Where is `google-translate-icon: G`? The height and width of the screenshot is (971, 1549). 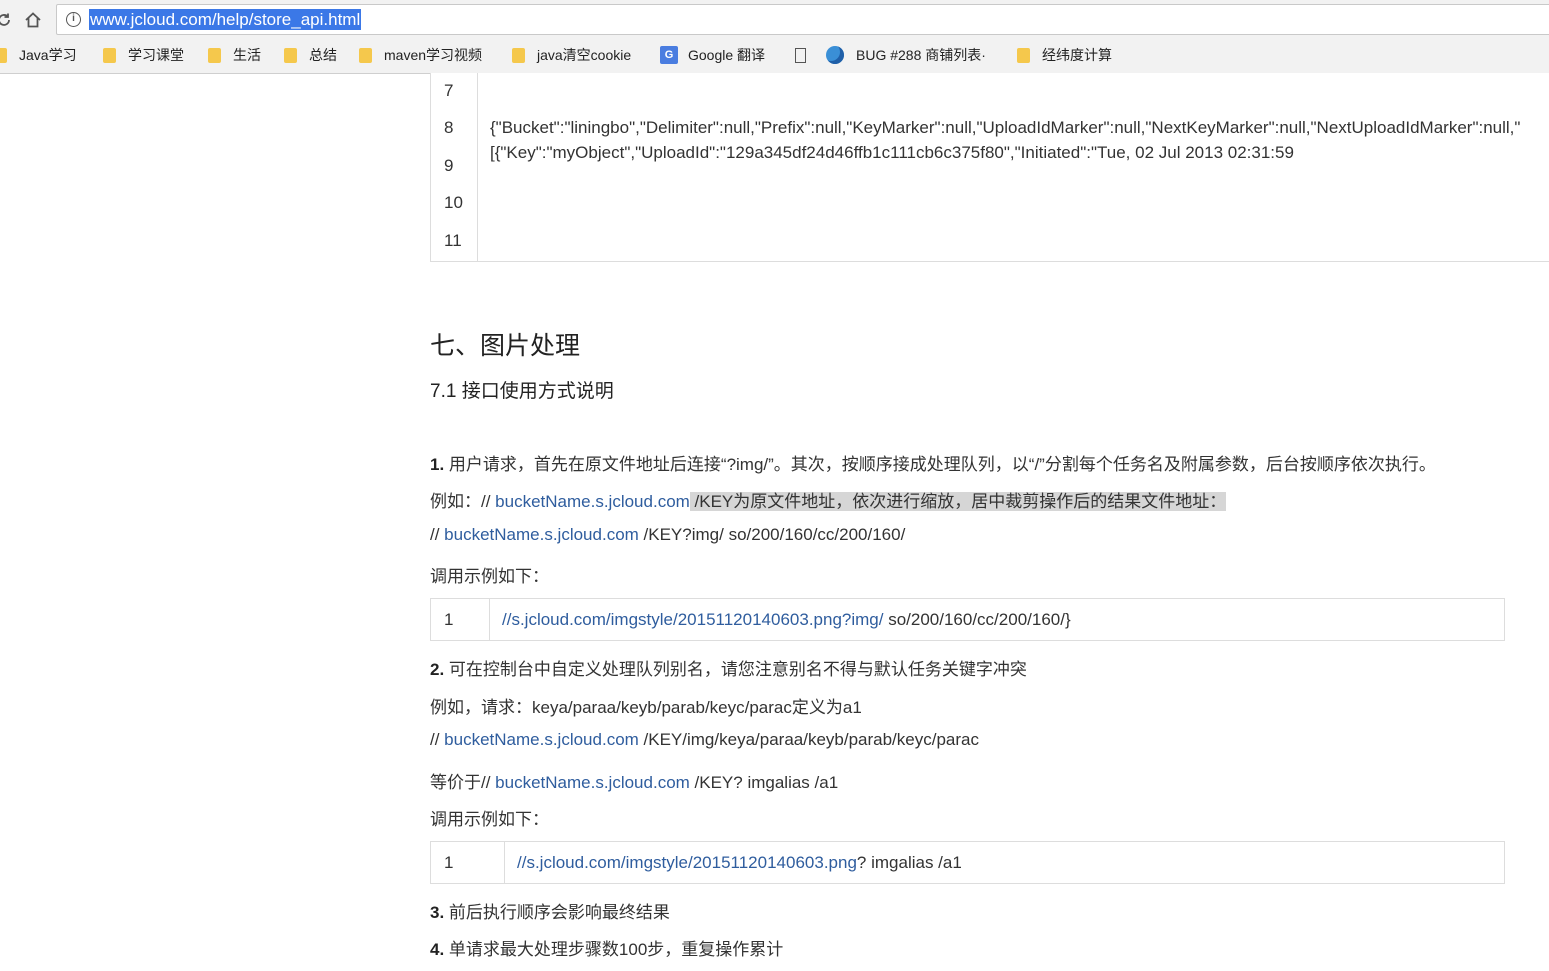
google-translate-icon: G is located at coordinates (669, 55).